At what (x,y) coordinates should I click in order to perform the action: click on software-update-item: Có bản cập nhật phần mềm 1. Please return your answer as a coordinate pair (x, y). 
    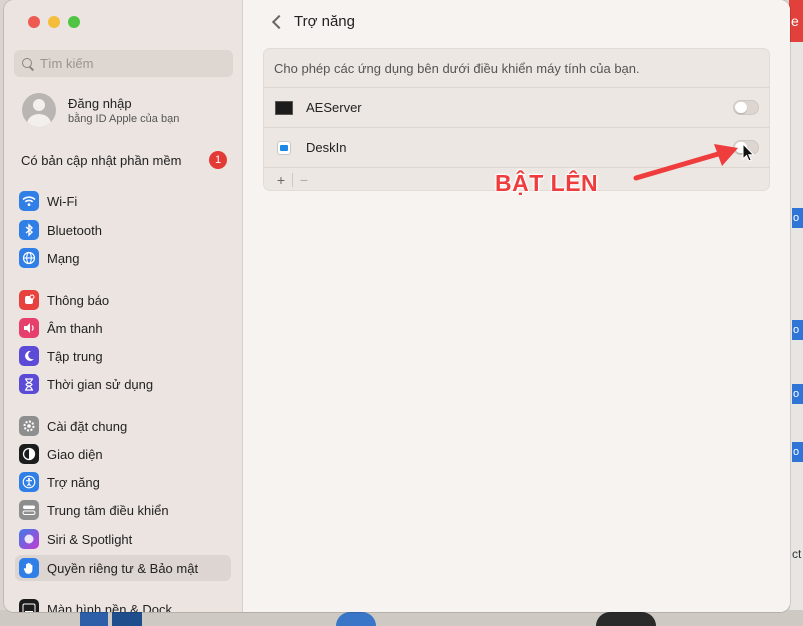
    Looking at the image, I should click on (124, 160).